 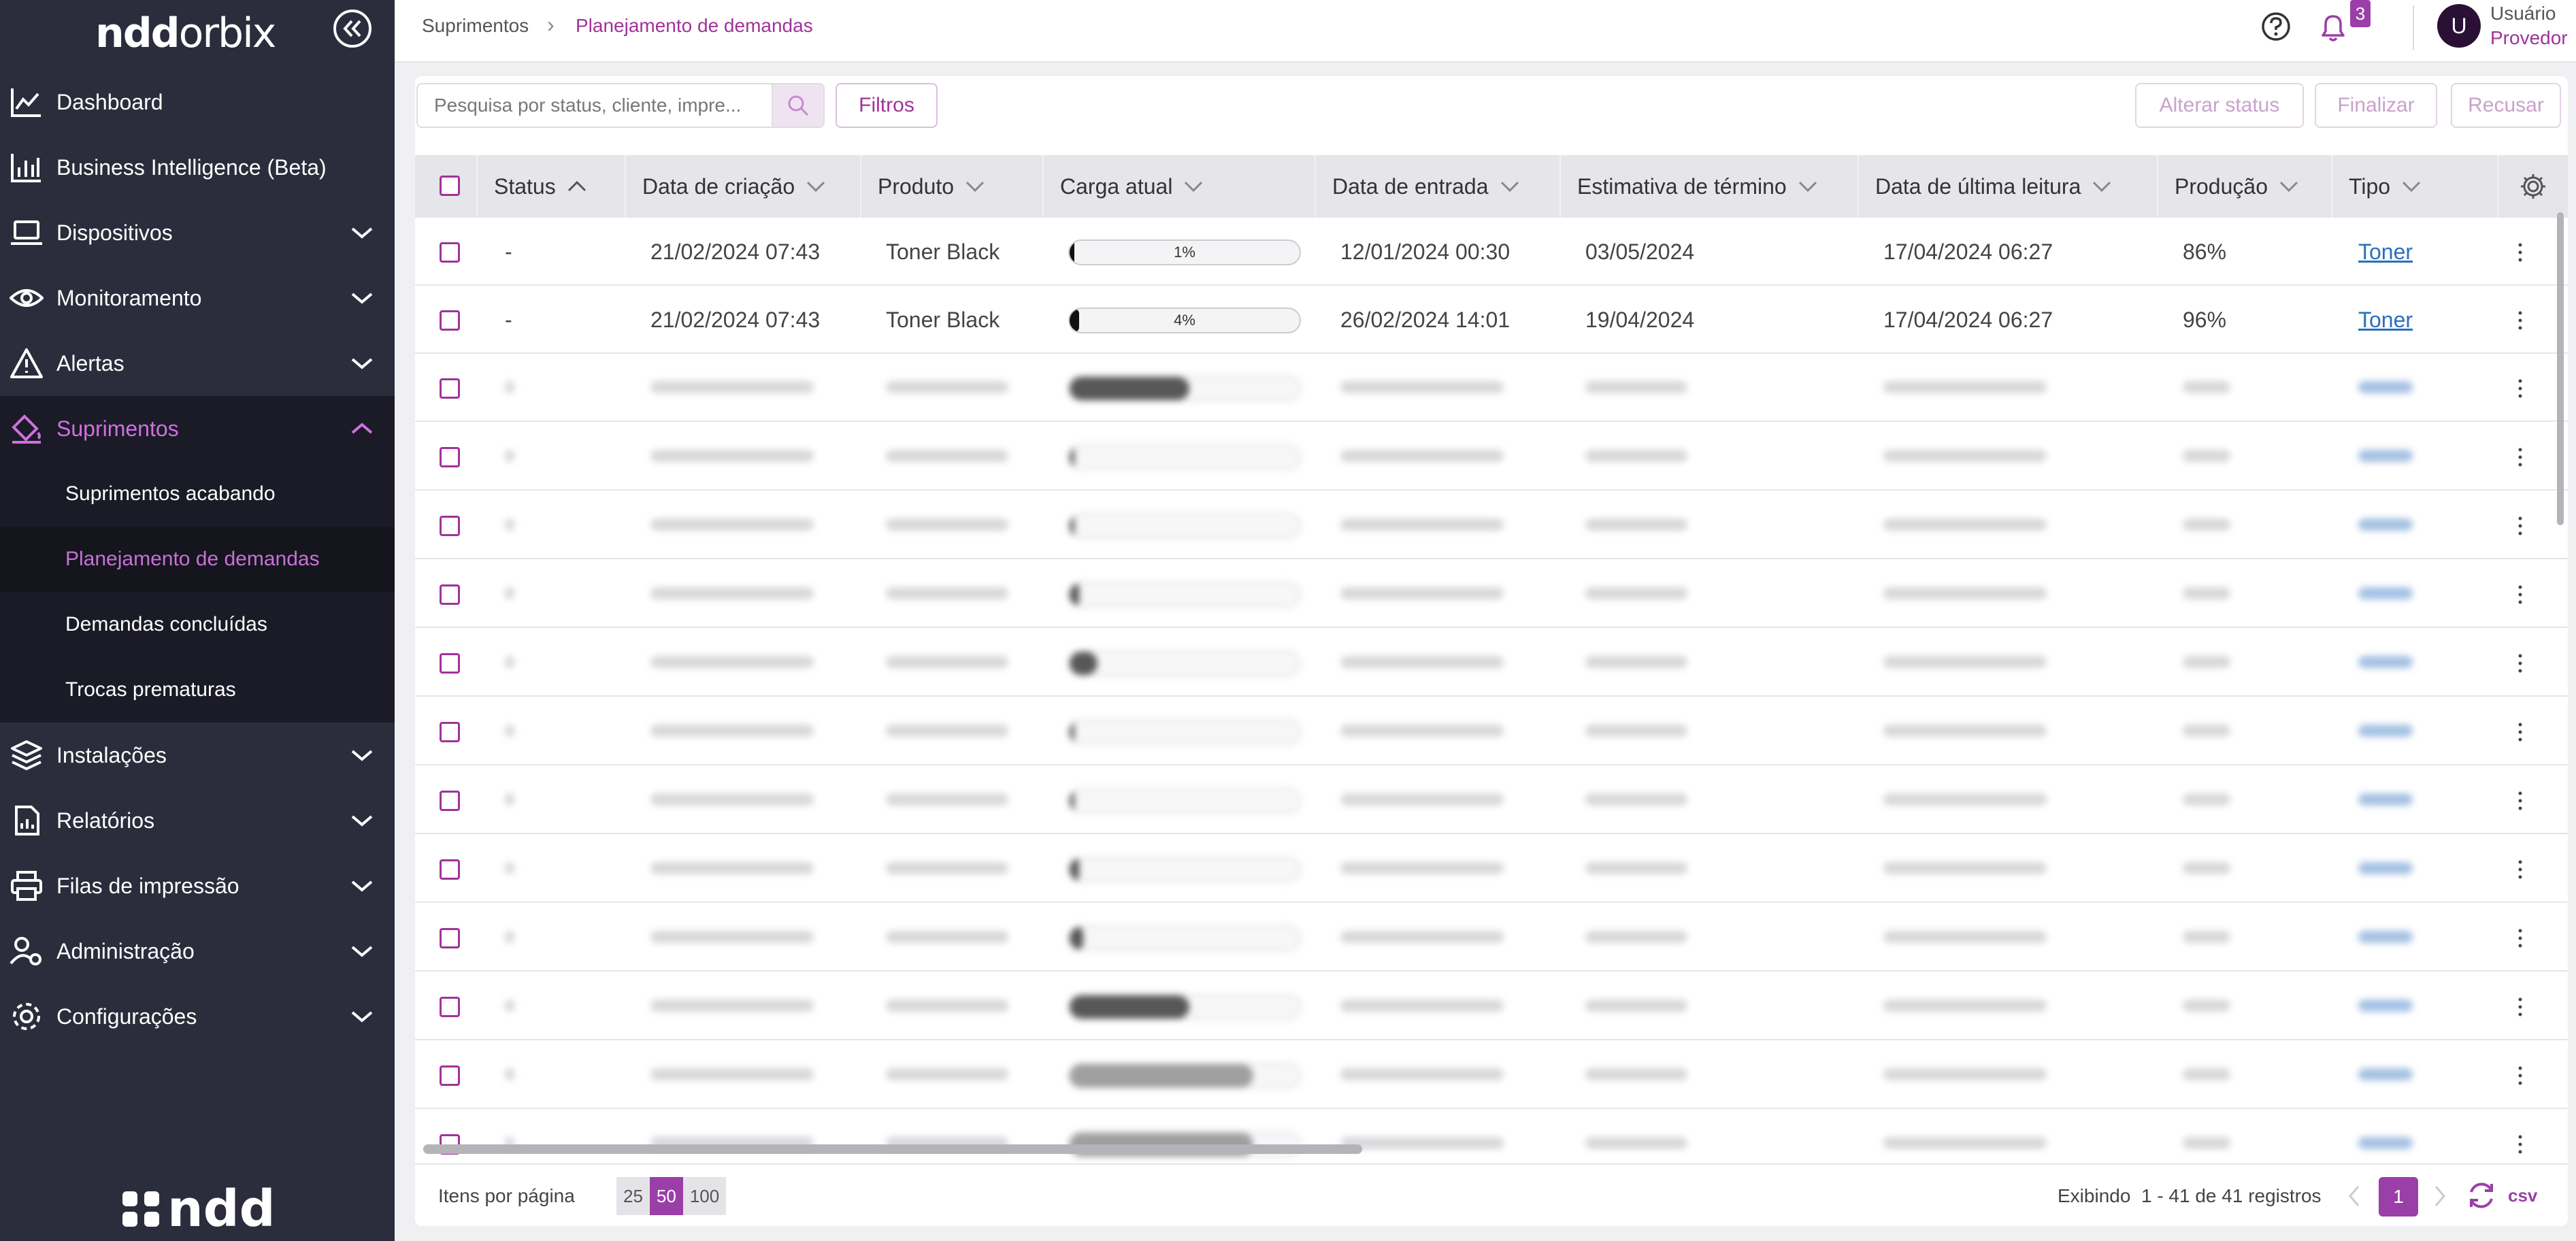 I want to click on page-size-50: 50, so click(x=666, y=1196).